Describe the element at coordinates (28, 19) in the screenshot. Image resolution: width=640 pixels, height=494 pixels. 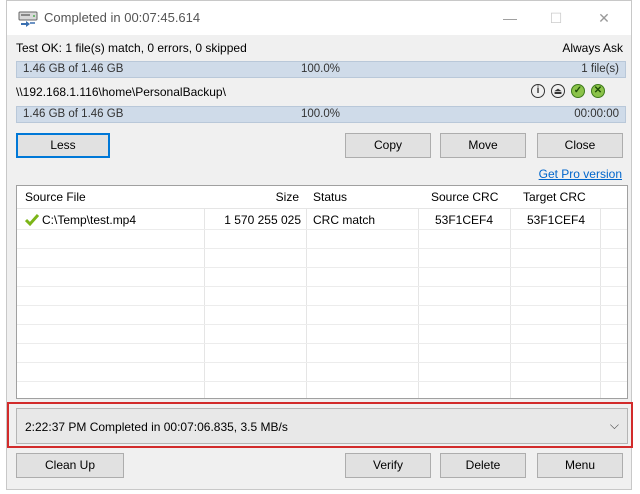
I see `app-network-drive-icon` at that location.